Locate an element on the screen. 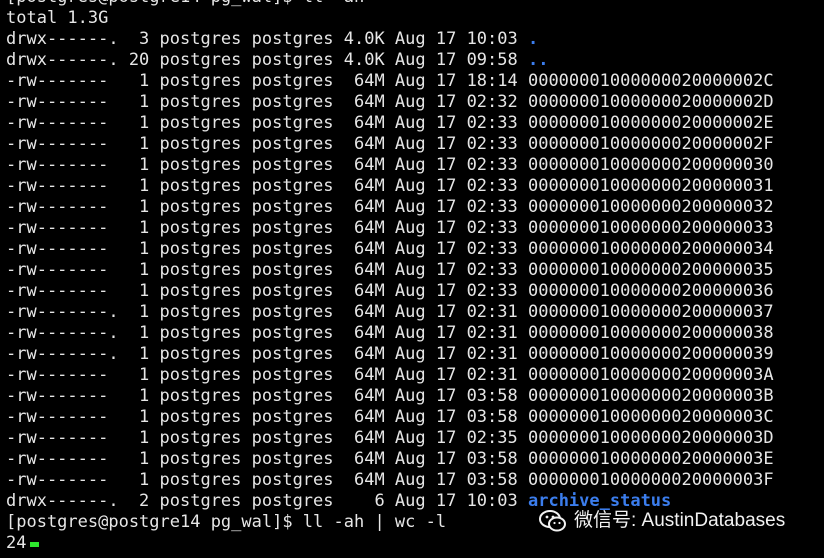  terminal-line-clipped-command: [postgres@postgre14 pg_wal]$ ll -ah is located at coordinates (185, 4).